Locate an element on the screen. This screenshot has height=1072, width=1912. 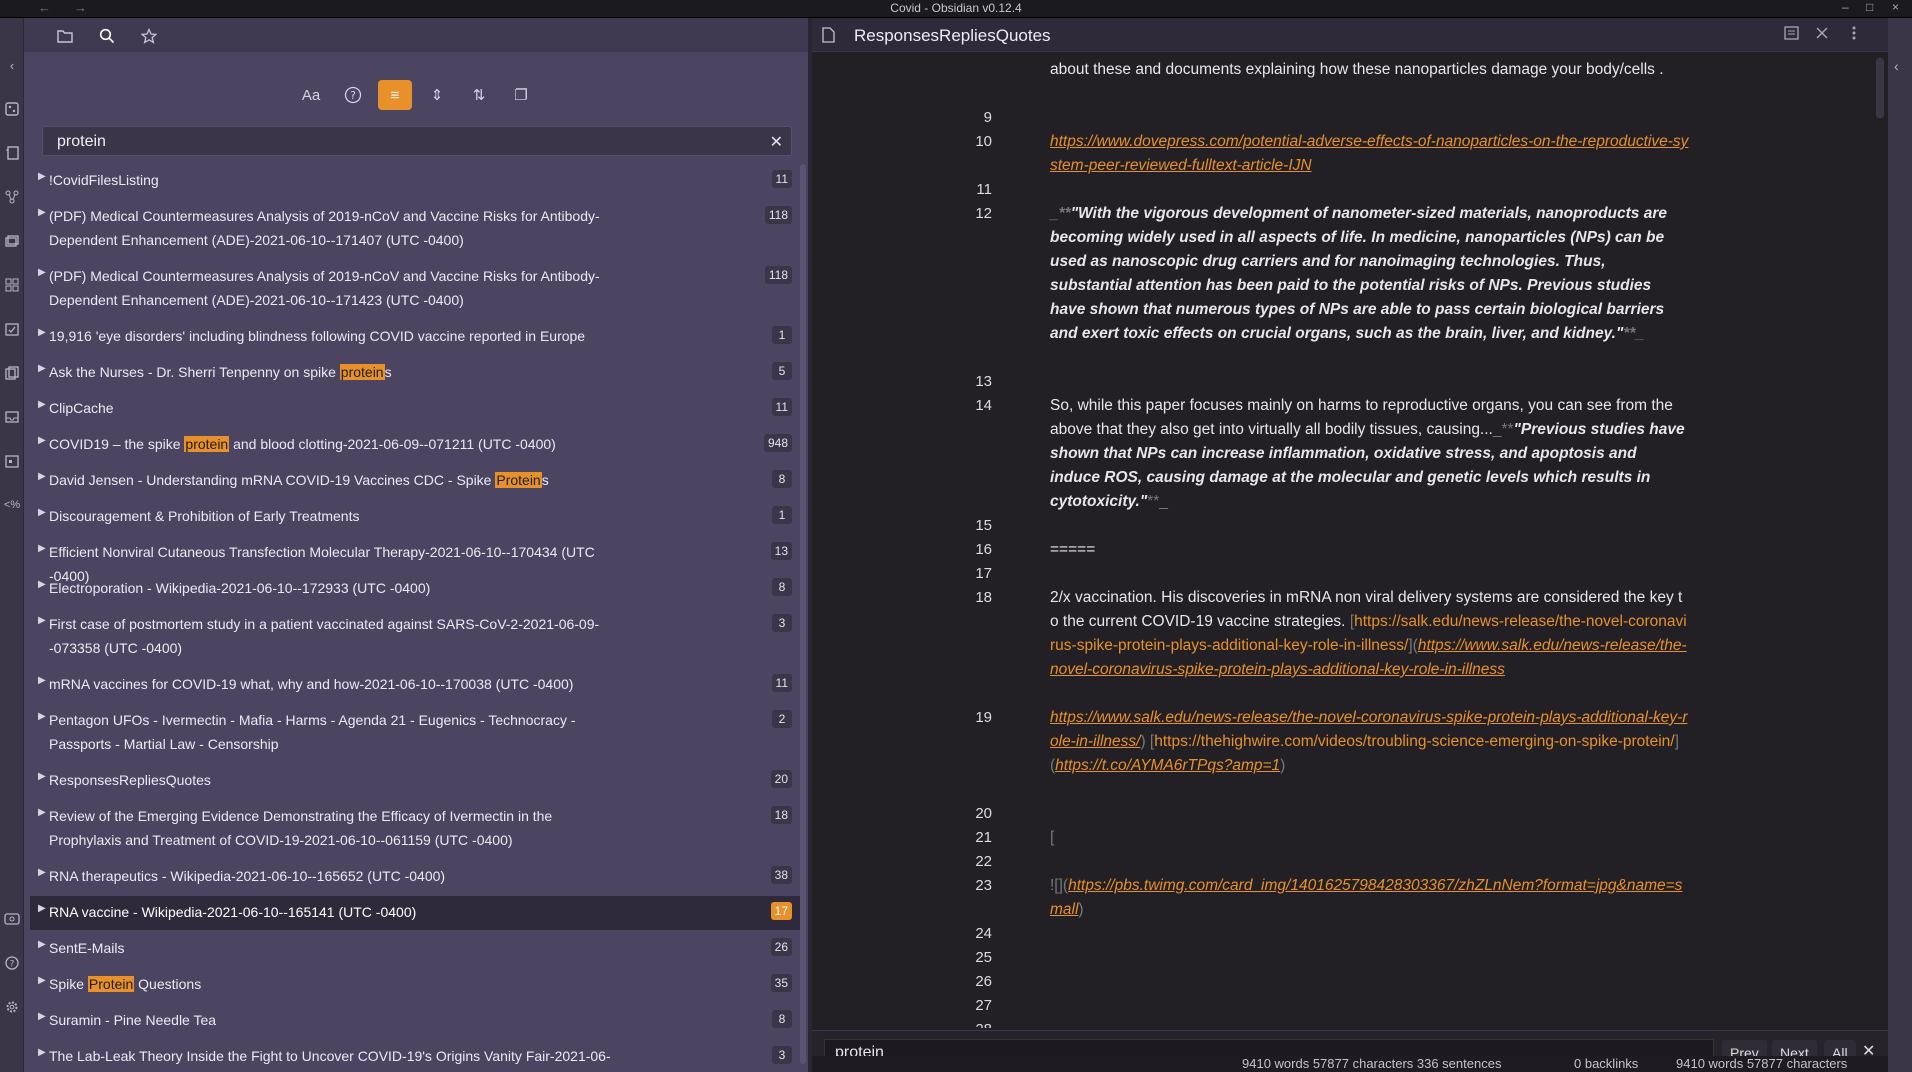
close-icon is located at coordinates (1822, 34).